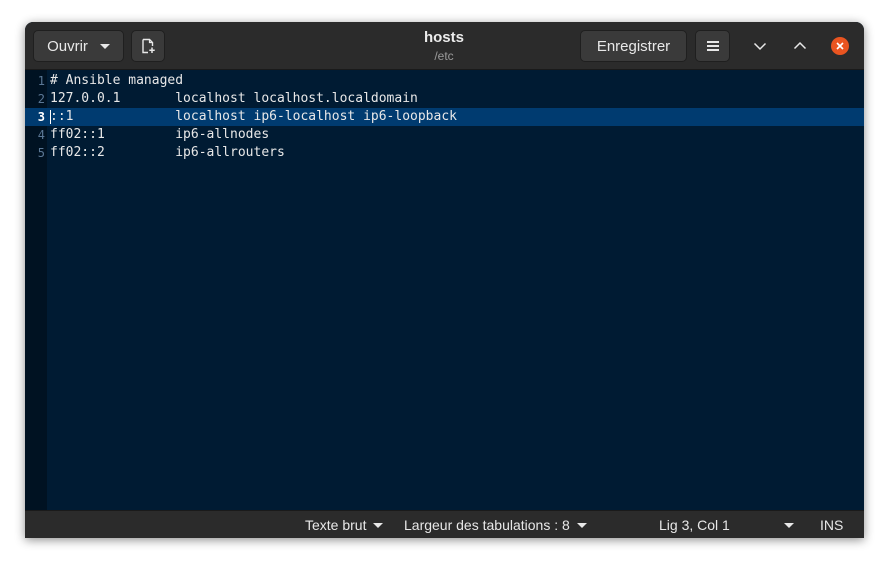 Image resolution: width=889 pixels, height=566 pixels. I want to click on title-area: hosts /etc, so click(444, 46).